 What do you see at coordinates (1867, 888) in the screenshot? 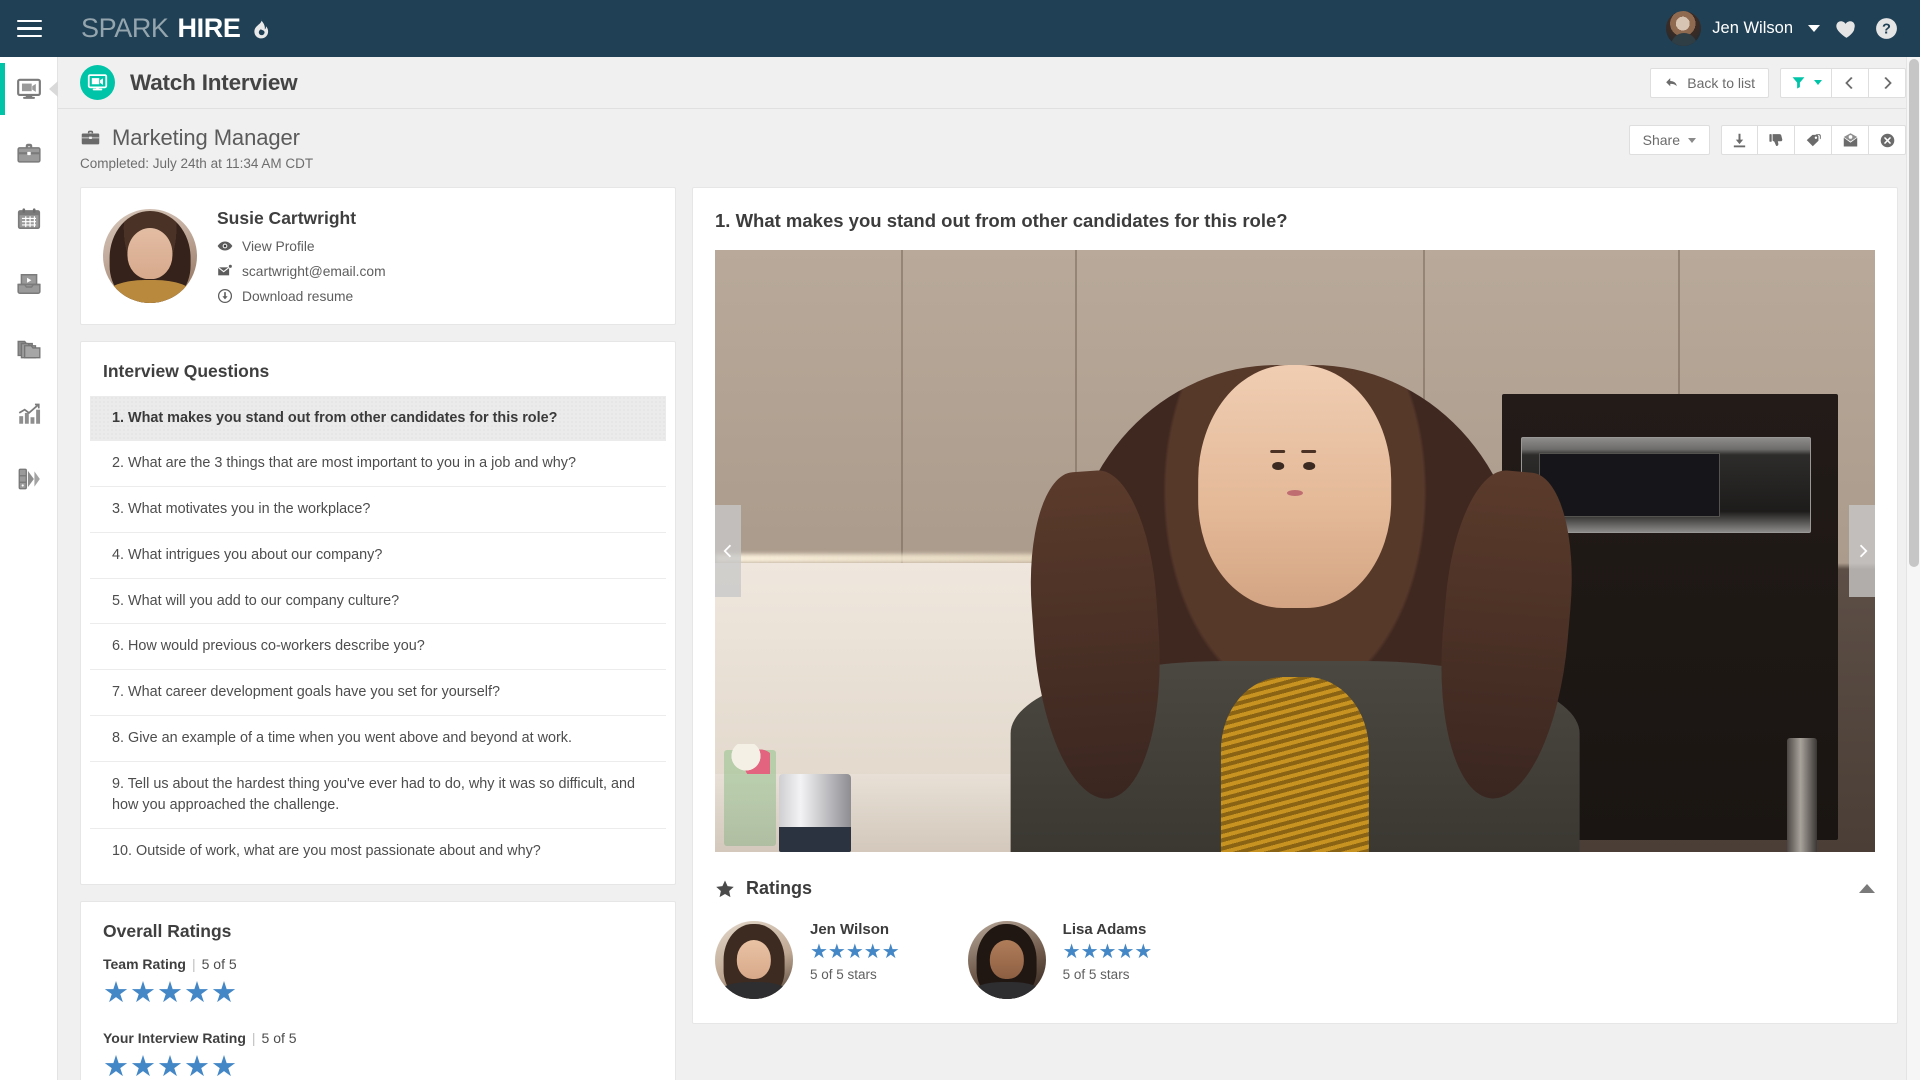
I see `chevron-up-icon` at bounding box center [1867, 888].